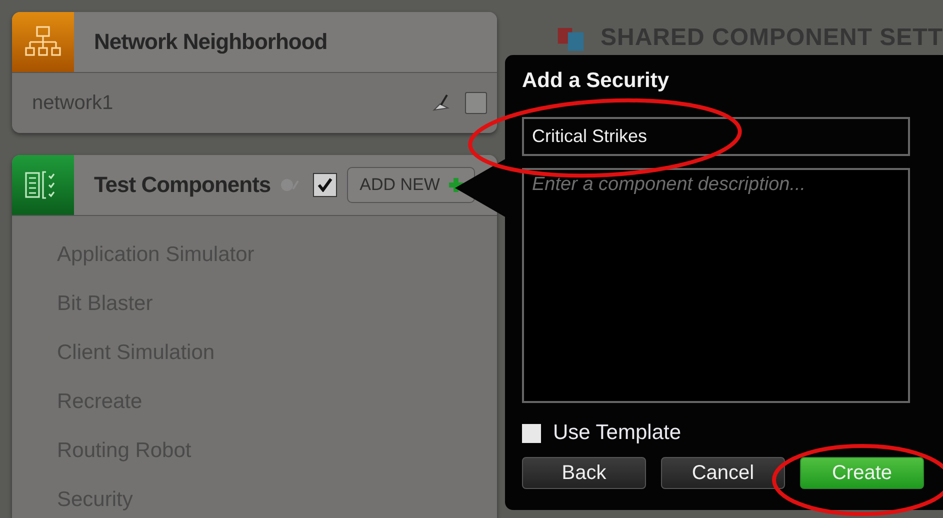 The width and height of the screenshot is (943, 518). I want to click on minimize-button, so click(476, 103).